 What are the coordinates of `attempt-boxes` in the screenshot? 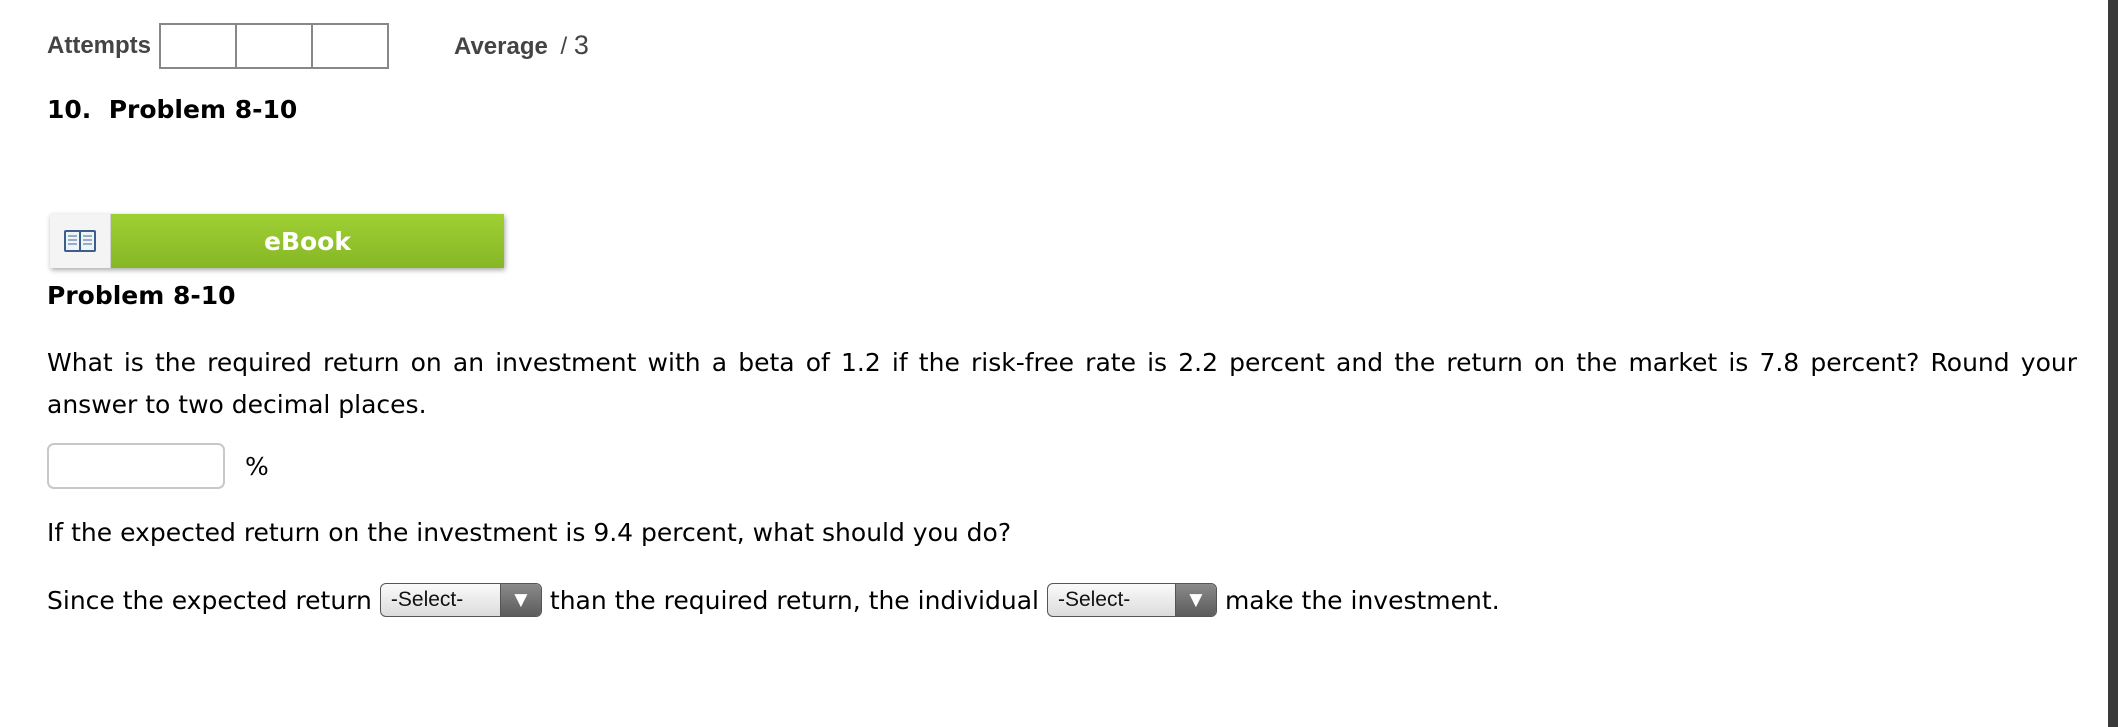 It's located at (274, 46).